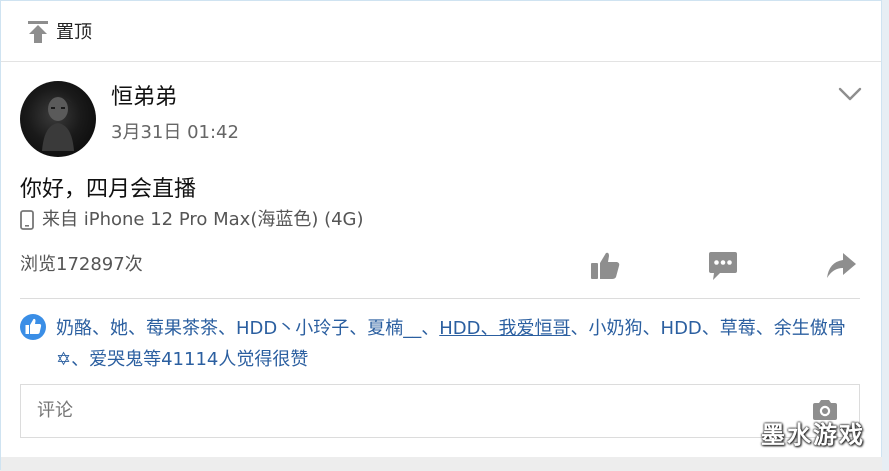 This screenshot has height=471, width=889. What do you see at coordinates (58, 123) in the screenshot?
I see `avatar-figure-icon` at bounding box center [58, 123].